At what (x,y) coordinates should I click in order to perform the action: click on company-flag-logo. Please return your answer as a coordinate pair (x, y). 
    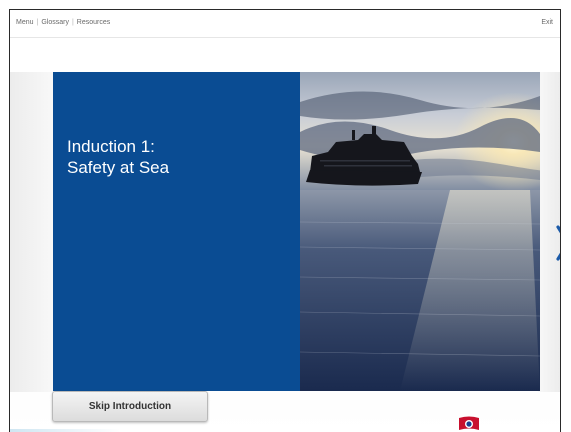
    Looking at the image, I should click on (469, 423).